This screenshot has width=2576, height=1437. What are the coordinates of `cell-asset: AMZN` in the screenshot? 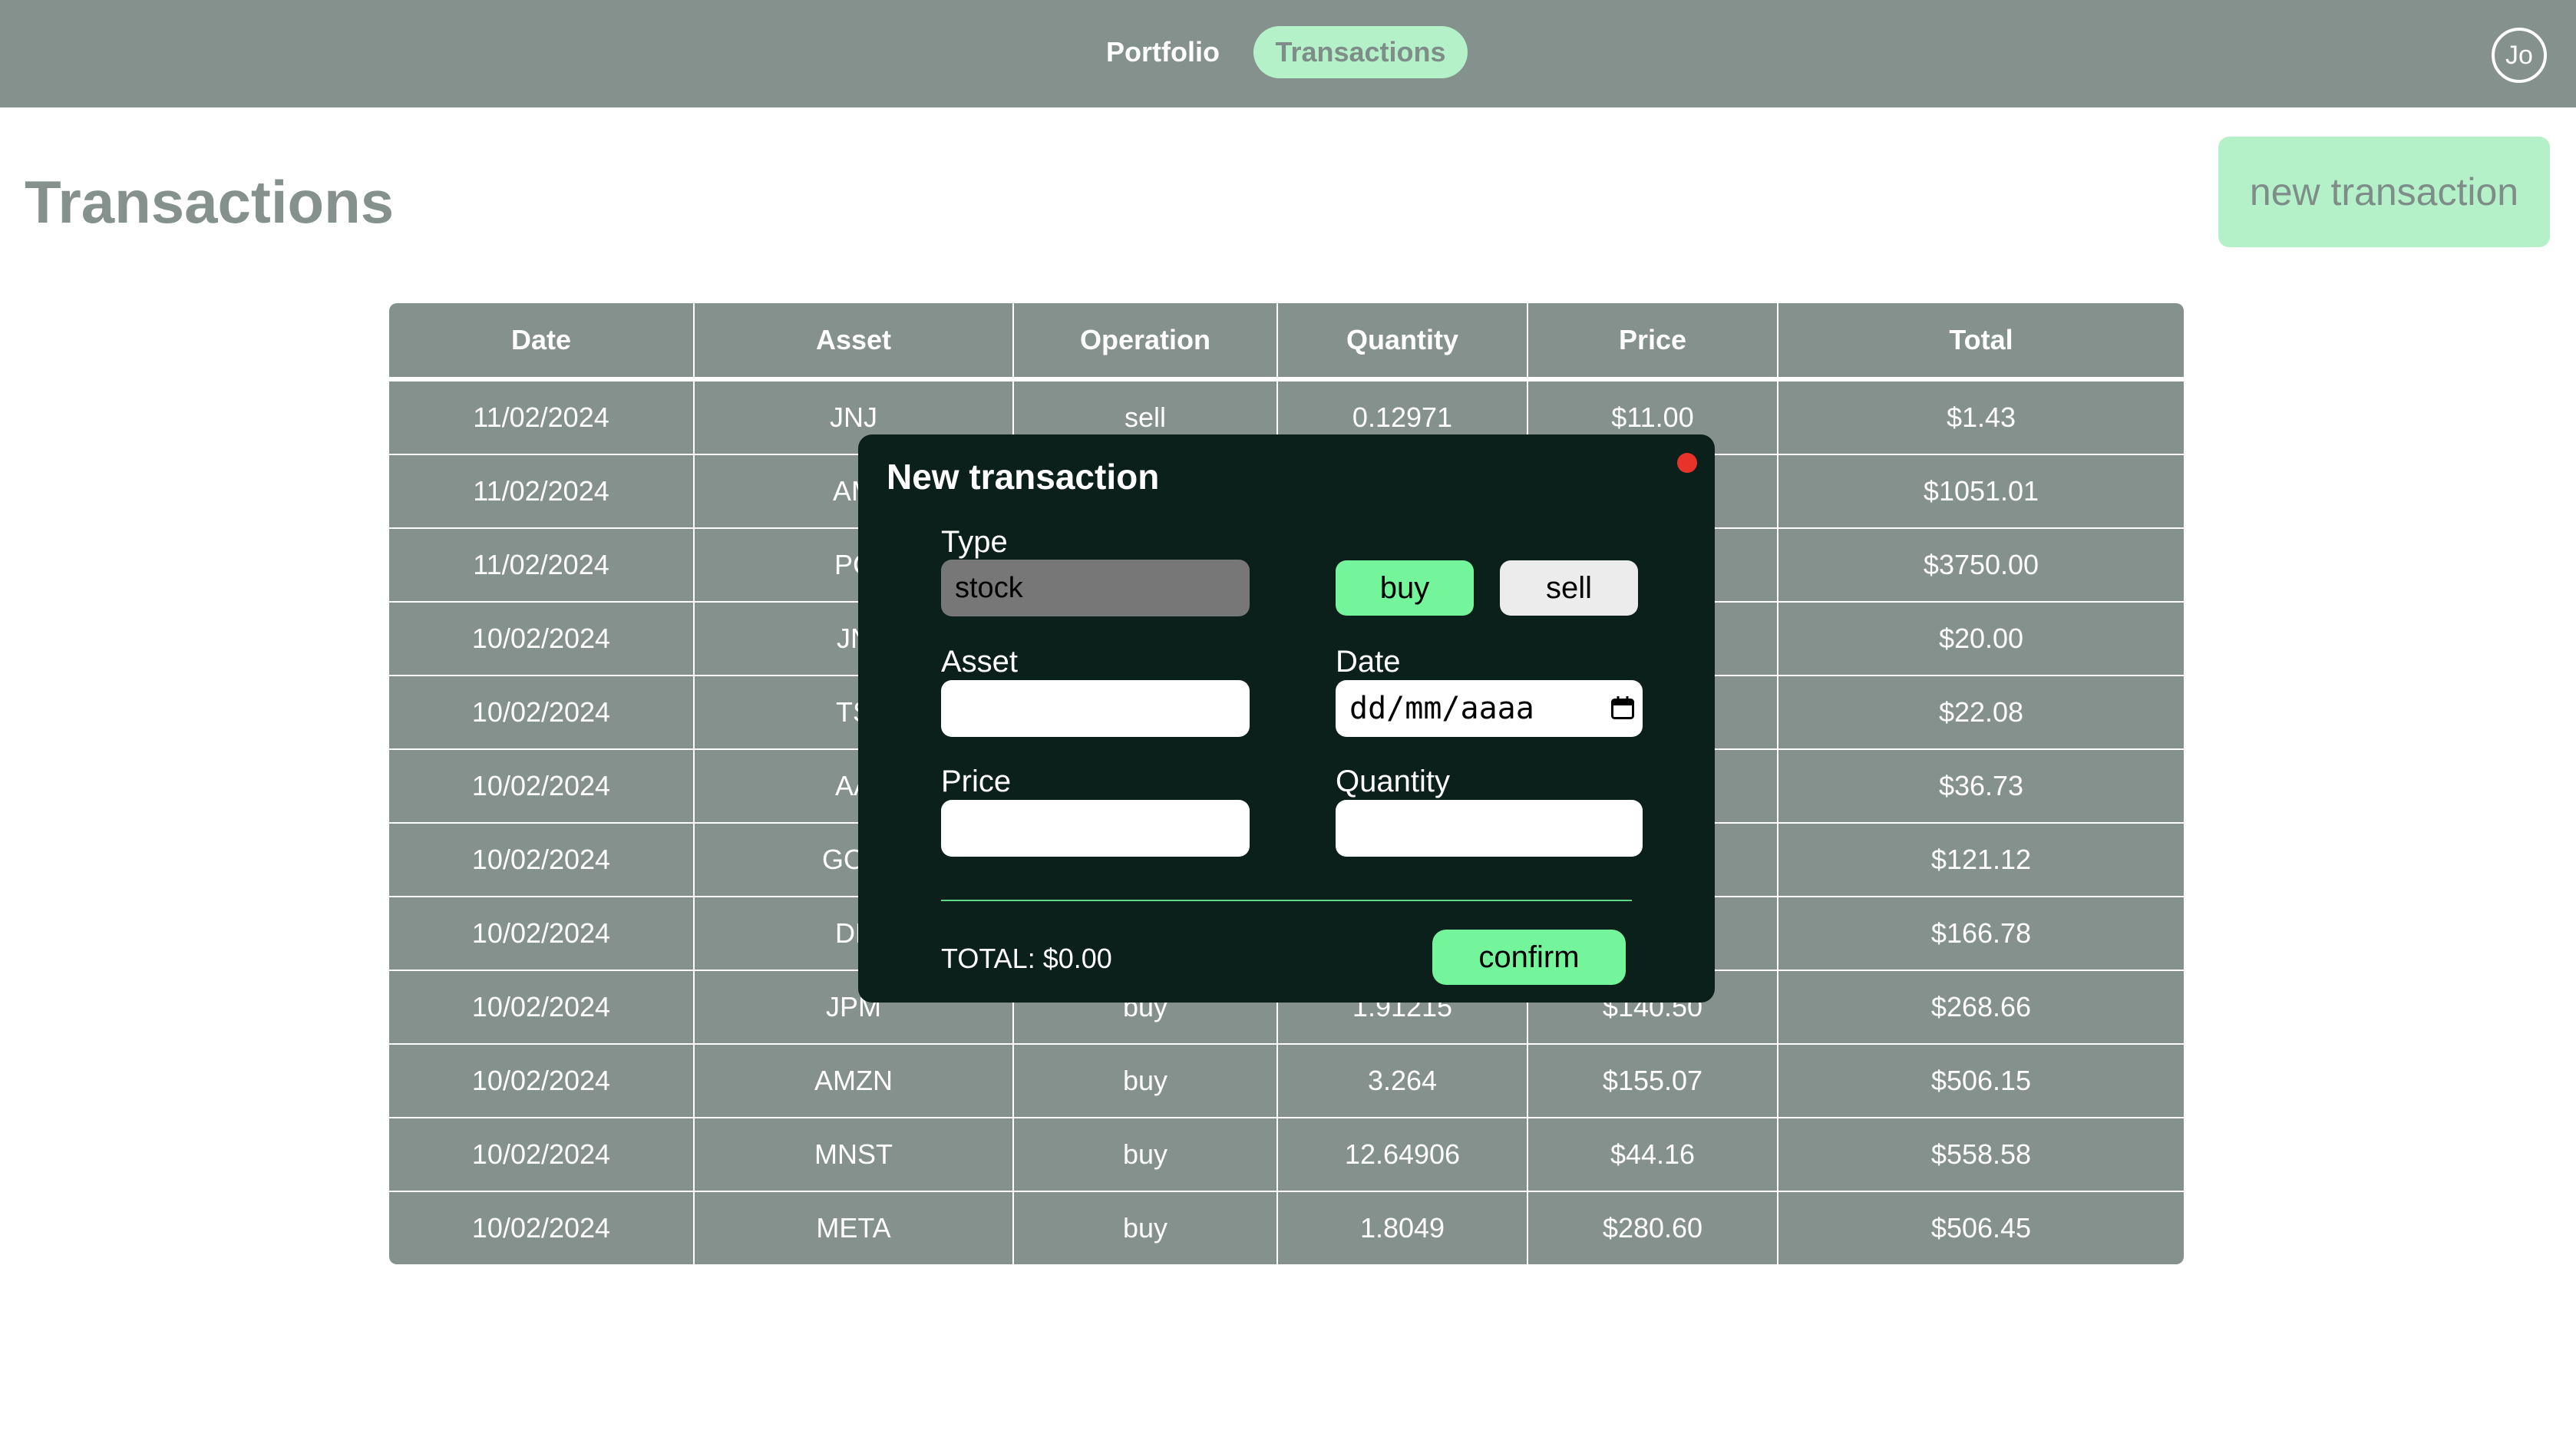 It's located at (854, 1081).